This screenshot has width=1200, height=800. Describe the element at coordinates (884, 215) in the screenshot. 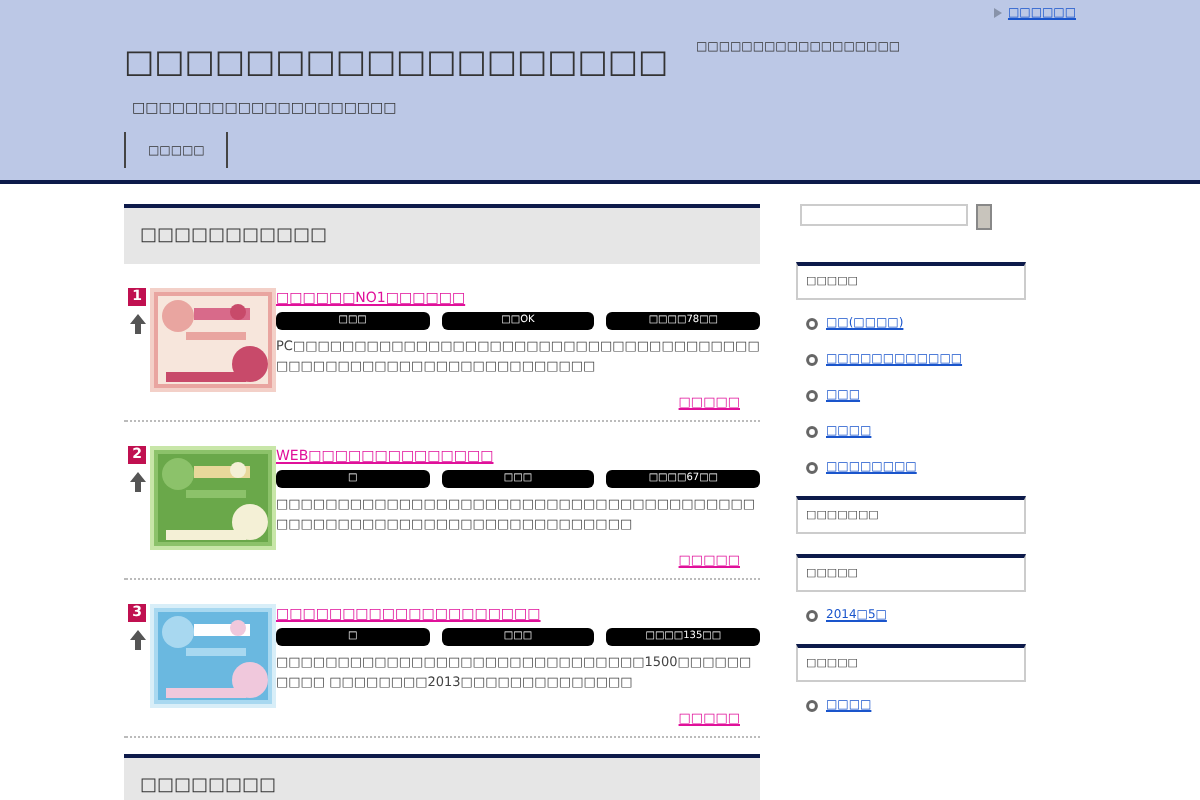

I see `search-field` at that location.